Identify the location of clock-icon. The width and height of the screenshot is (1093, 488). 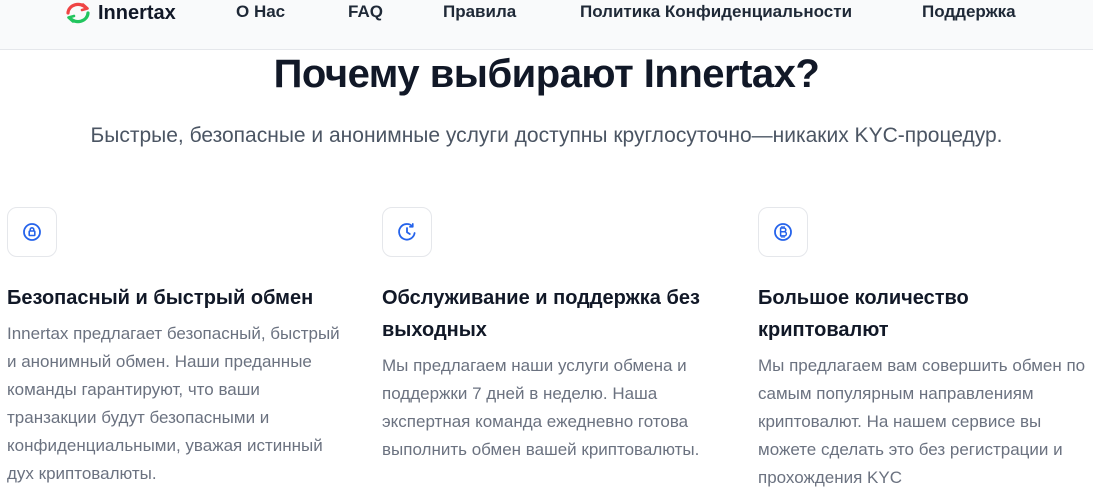
(407, 232).